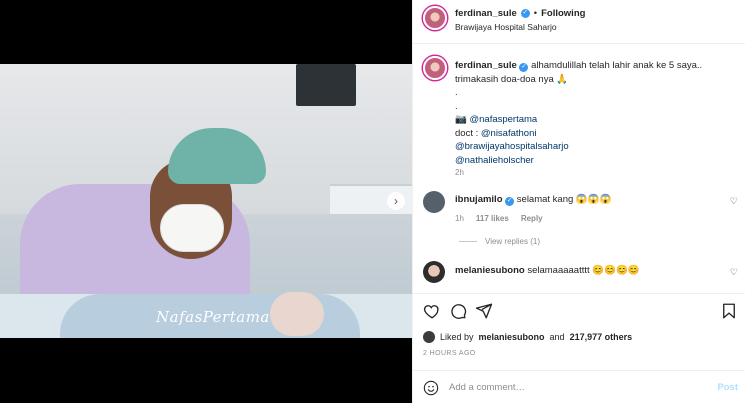 The width and height of the screenshot is (745, 403). What do you see at coordinates (192, 228) in the screenshot?
I see `photo-face-mask` at bounding box center [192, 228].